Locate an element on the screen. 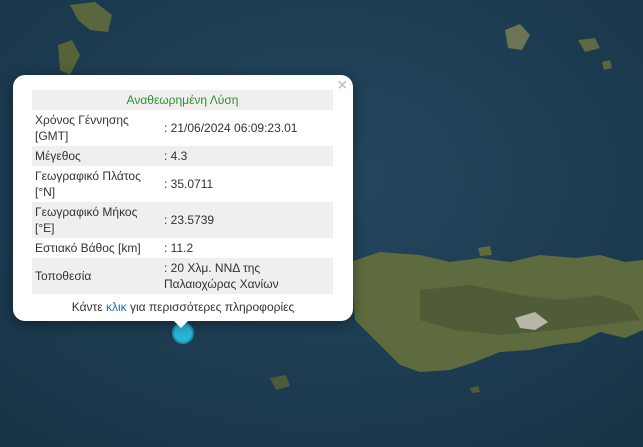 Image resolution: width=643 pixels, height=447 pixels. more-prefix: Κάντε is located at coordinates (88, 307).